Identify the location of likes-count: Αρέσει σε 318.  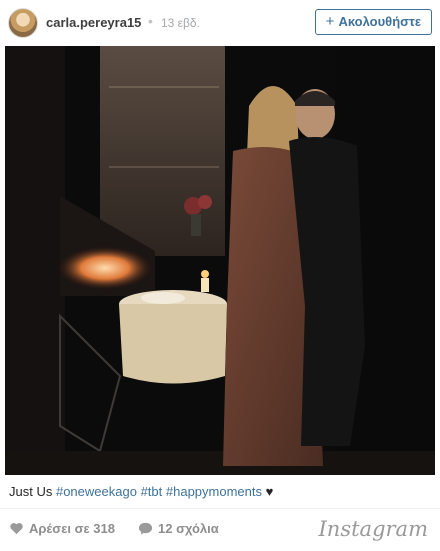
(62, 528).